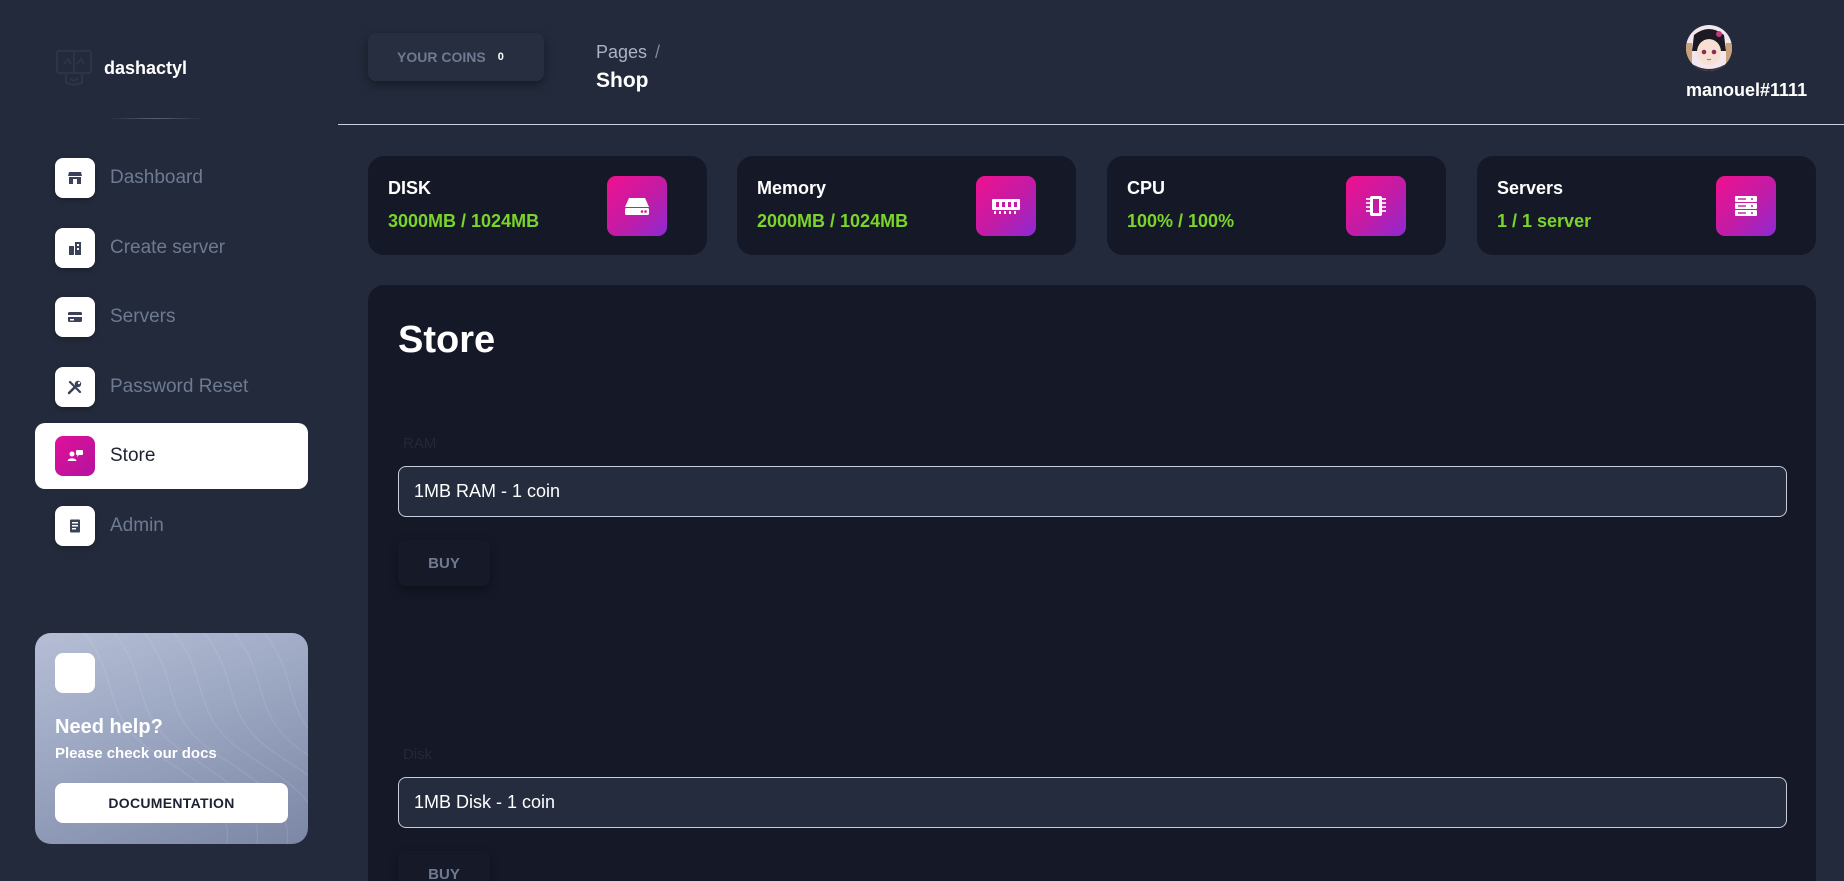 The image size is (1844, 881). Describe the element at coordinates (1746, 206) in the screenshot. I see `server-icon` at that location.